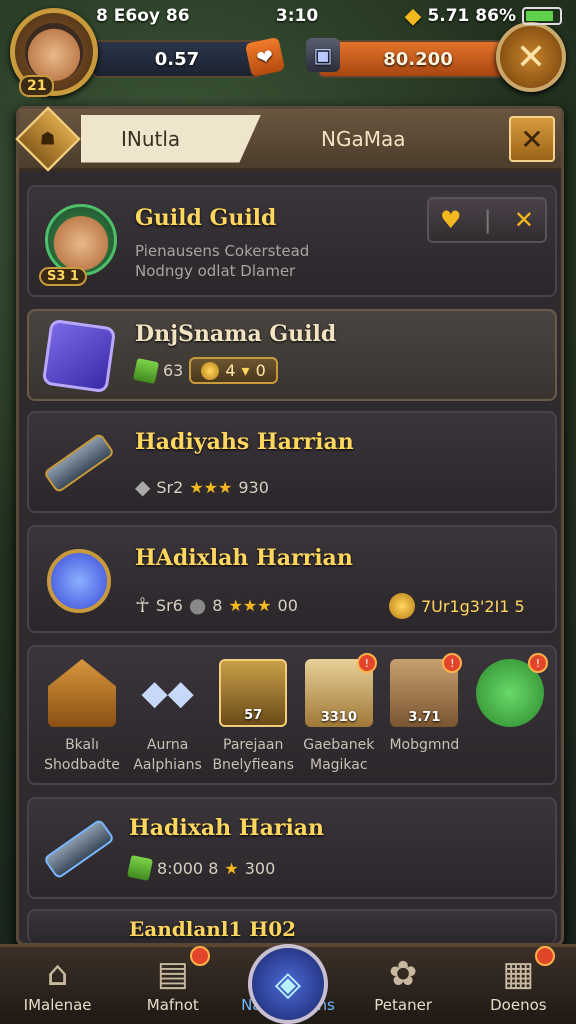  I want to click on home-icon: ⌂, so click(57, 974).